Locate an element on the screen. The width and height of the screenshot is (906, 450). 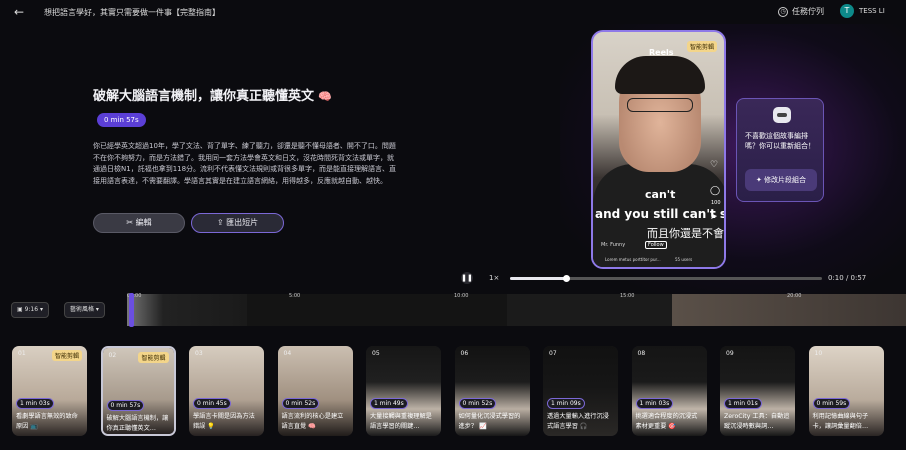
user-menu: T TESS LI is located at coordinates (862, 11).